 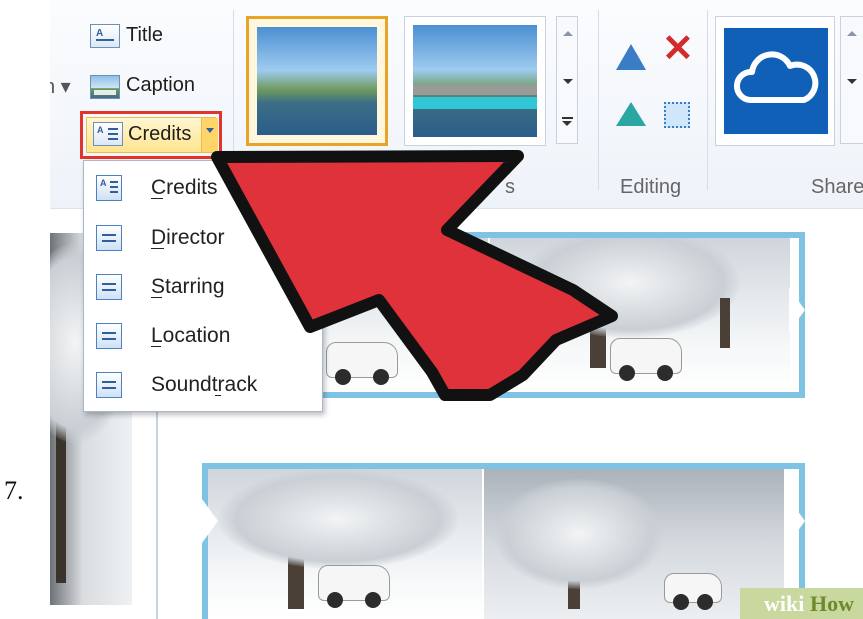 What do you see at coordinates (14, 490) in the screenshot?
I see `step-number: 7.` at bounding box center [14, 490].